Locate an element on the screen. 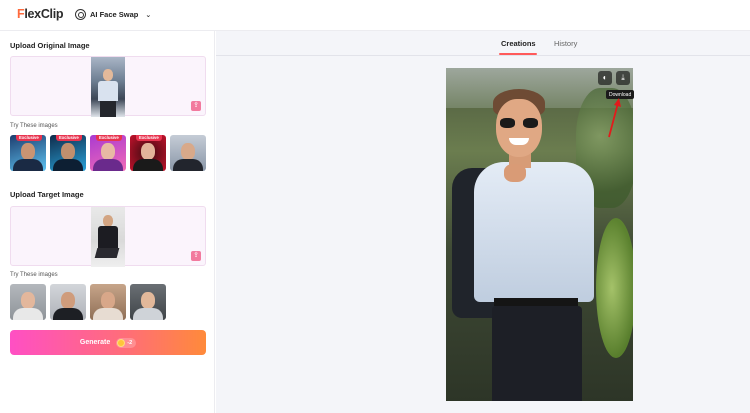 The height and width of the screenshot is (413, 750). upload-target-box: ⇪ is located at coordinates (108, 236).